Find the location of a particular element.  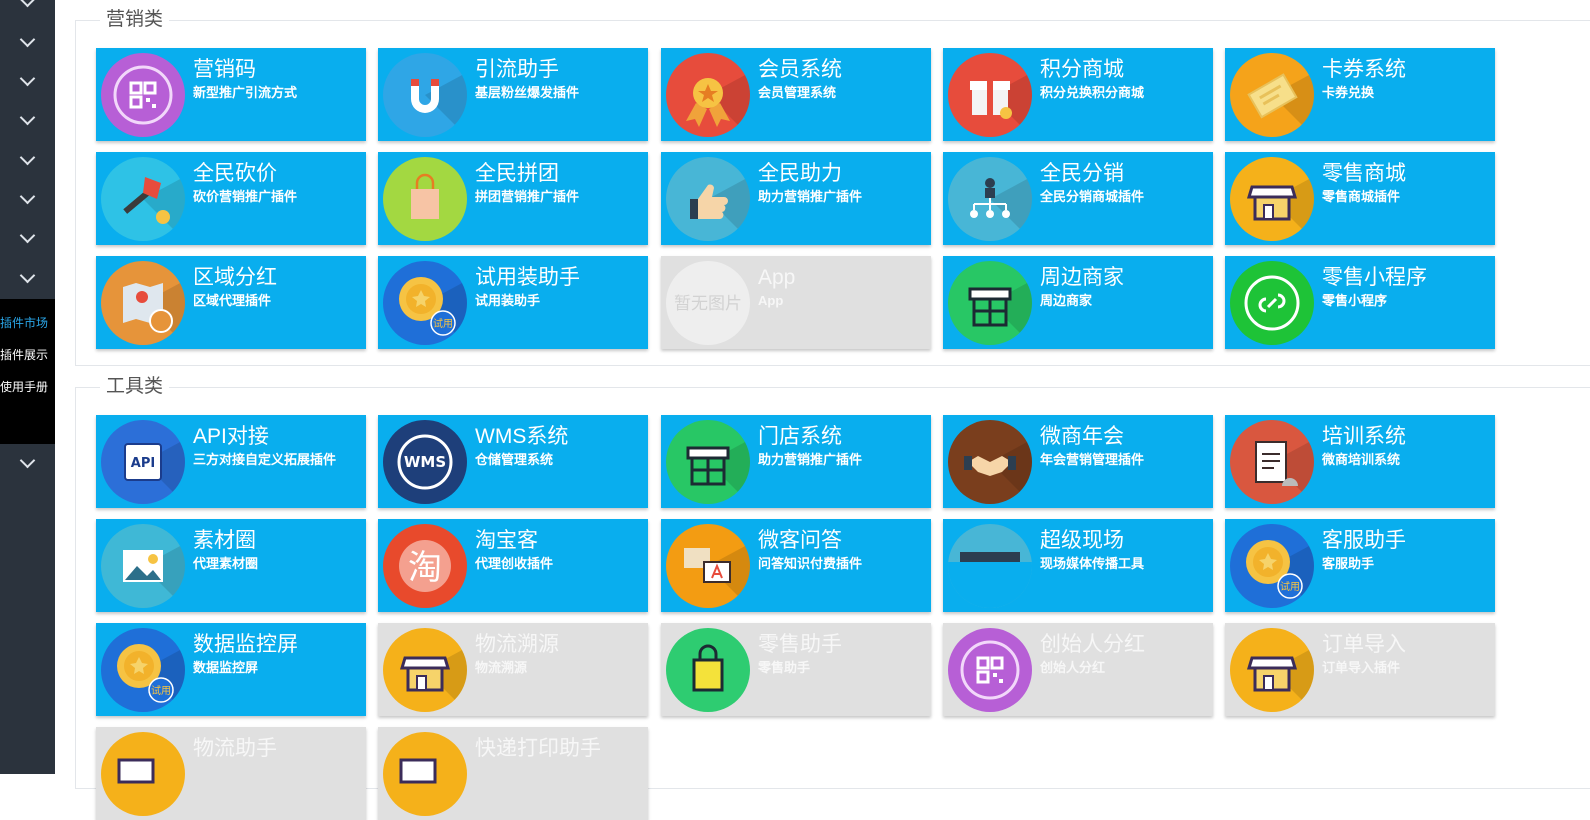

plugin-tile: 培训系统 微商培训系统 is located at coordinates (1360, 461).